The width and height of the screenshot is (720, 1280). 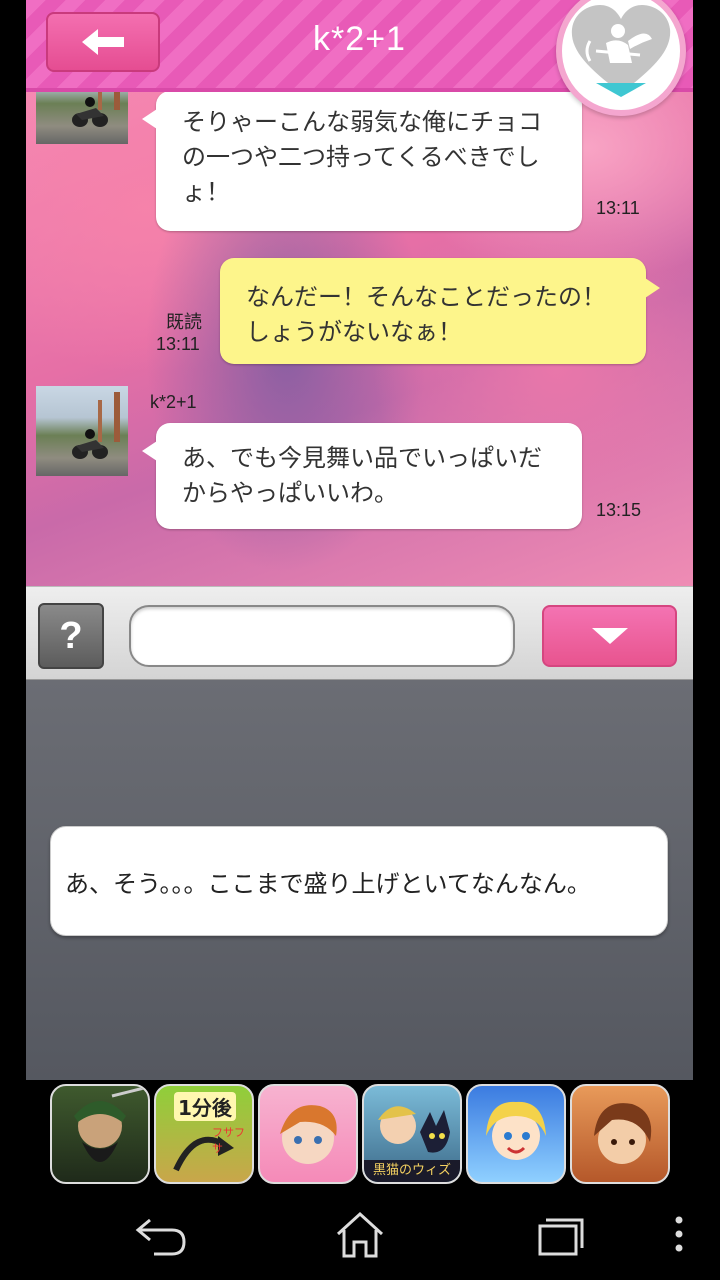 What do you see at coordinates (228, 1140) in the screenshot?
I see `ad-subcaption: フサフサ` at bounding box center [228, 1140].